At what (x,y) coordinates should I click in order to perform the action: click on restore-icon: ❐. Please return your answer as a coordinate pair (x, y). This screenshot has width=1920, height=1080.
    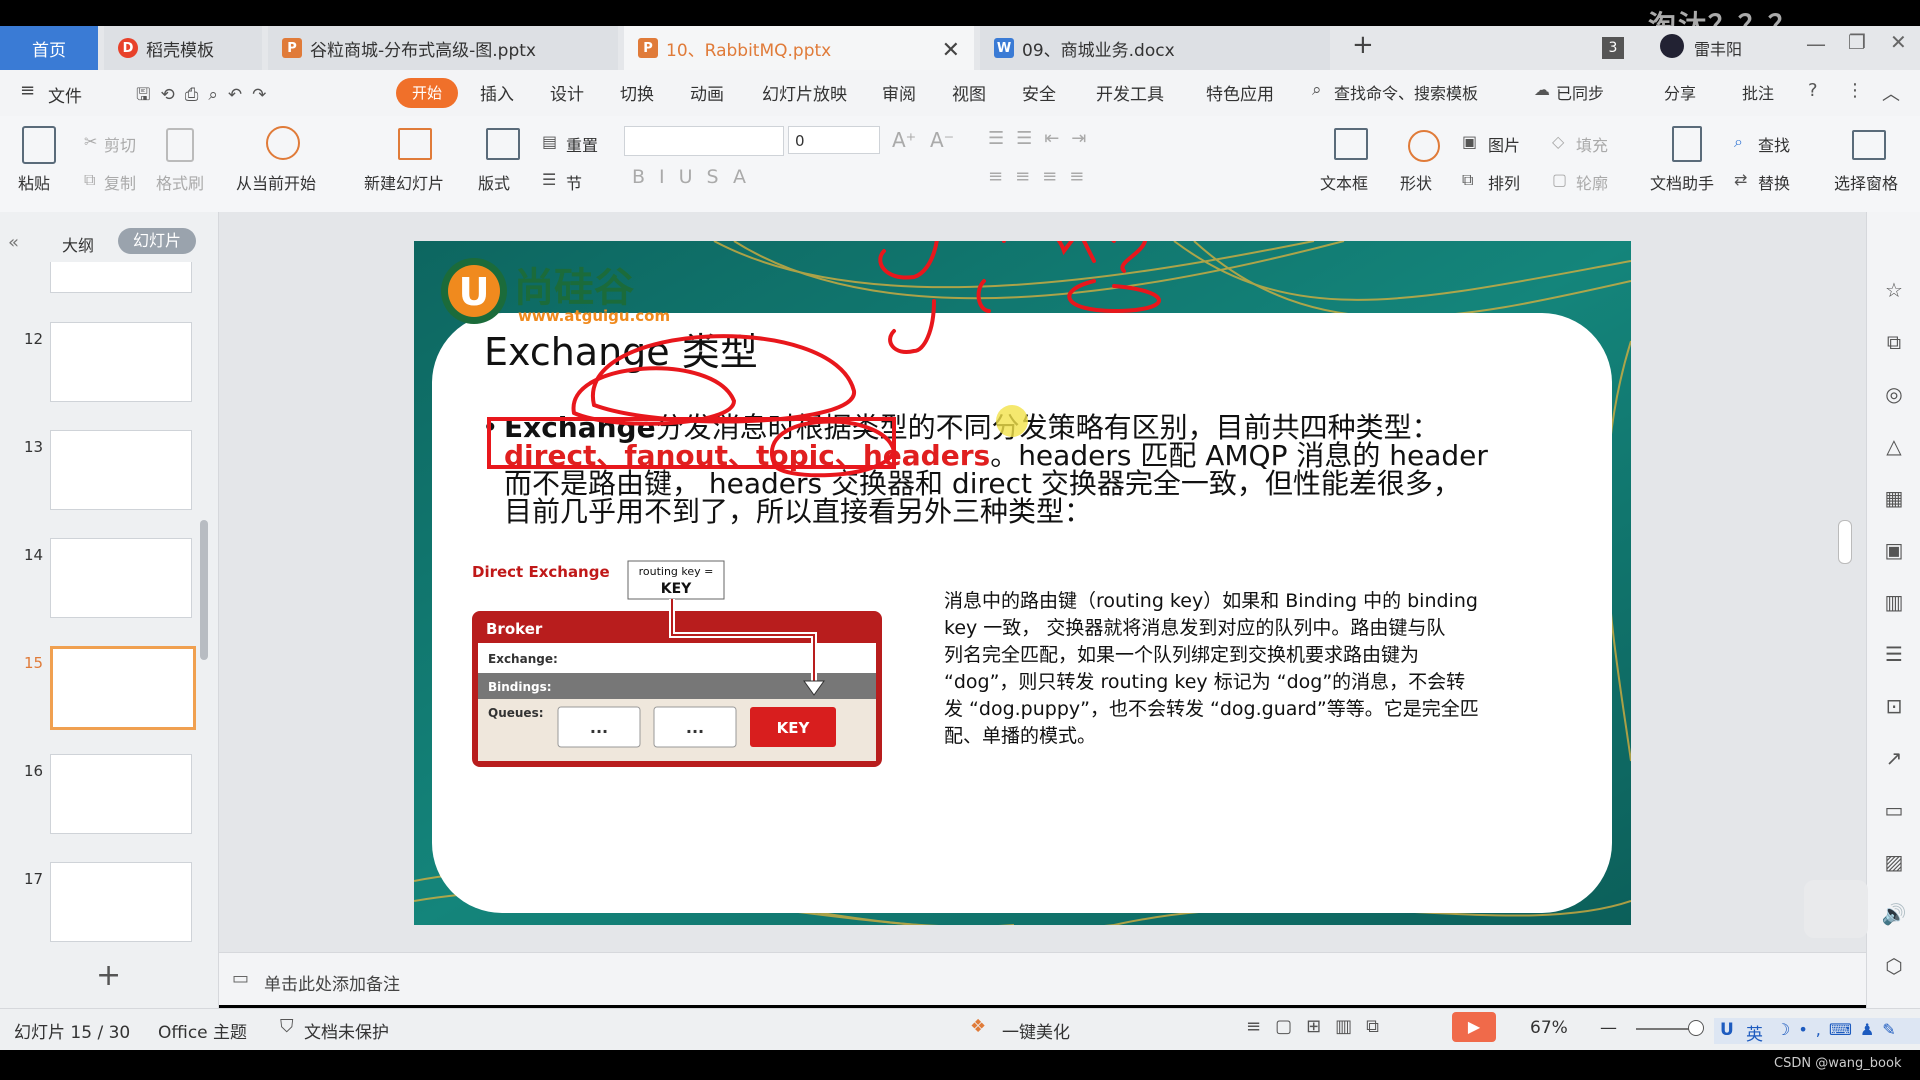
    Looking at the image, I should click on (1857, 42).